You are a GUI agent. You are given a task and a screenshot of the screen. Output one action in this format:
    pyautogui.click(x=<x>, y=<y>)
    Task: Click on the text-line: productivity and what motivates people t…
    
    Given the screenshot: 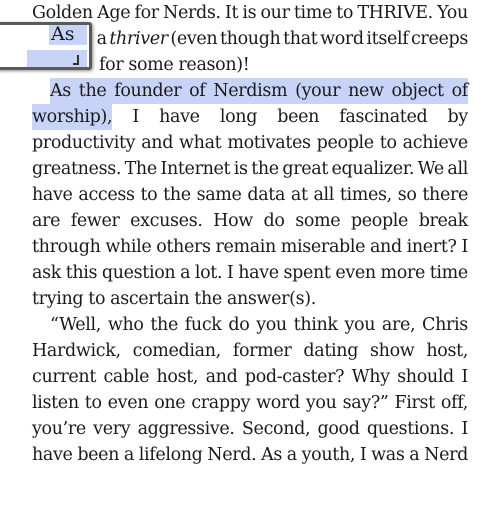 What is the action you would take?
    pyautogui.click(x=250, y=143)
    